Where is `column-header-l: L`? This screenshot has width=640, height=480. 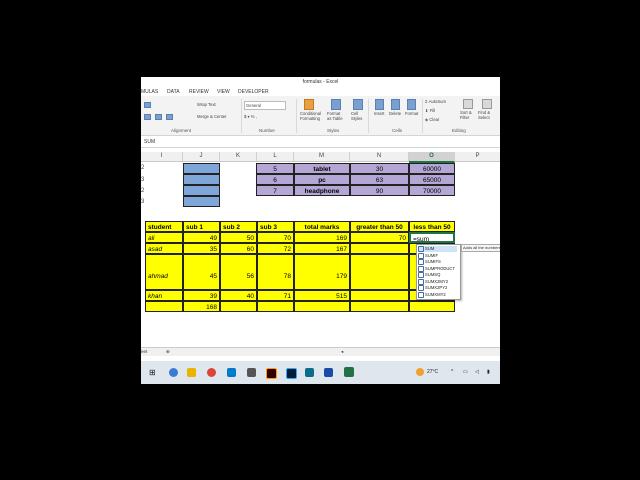
column-header-l: L is located at coordinates (275, 157).